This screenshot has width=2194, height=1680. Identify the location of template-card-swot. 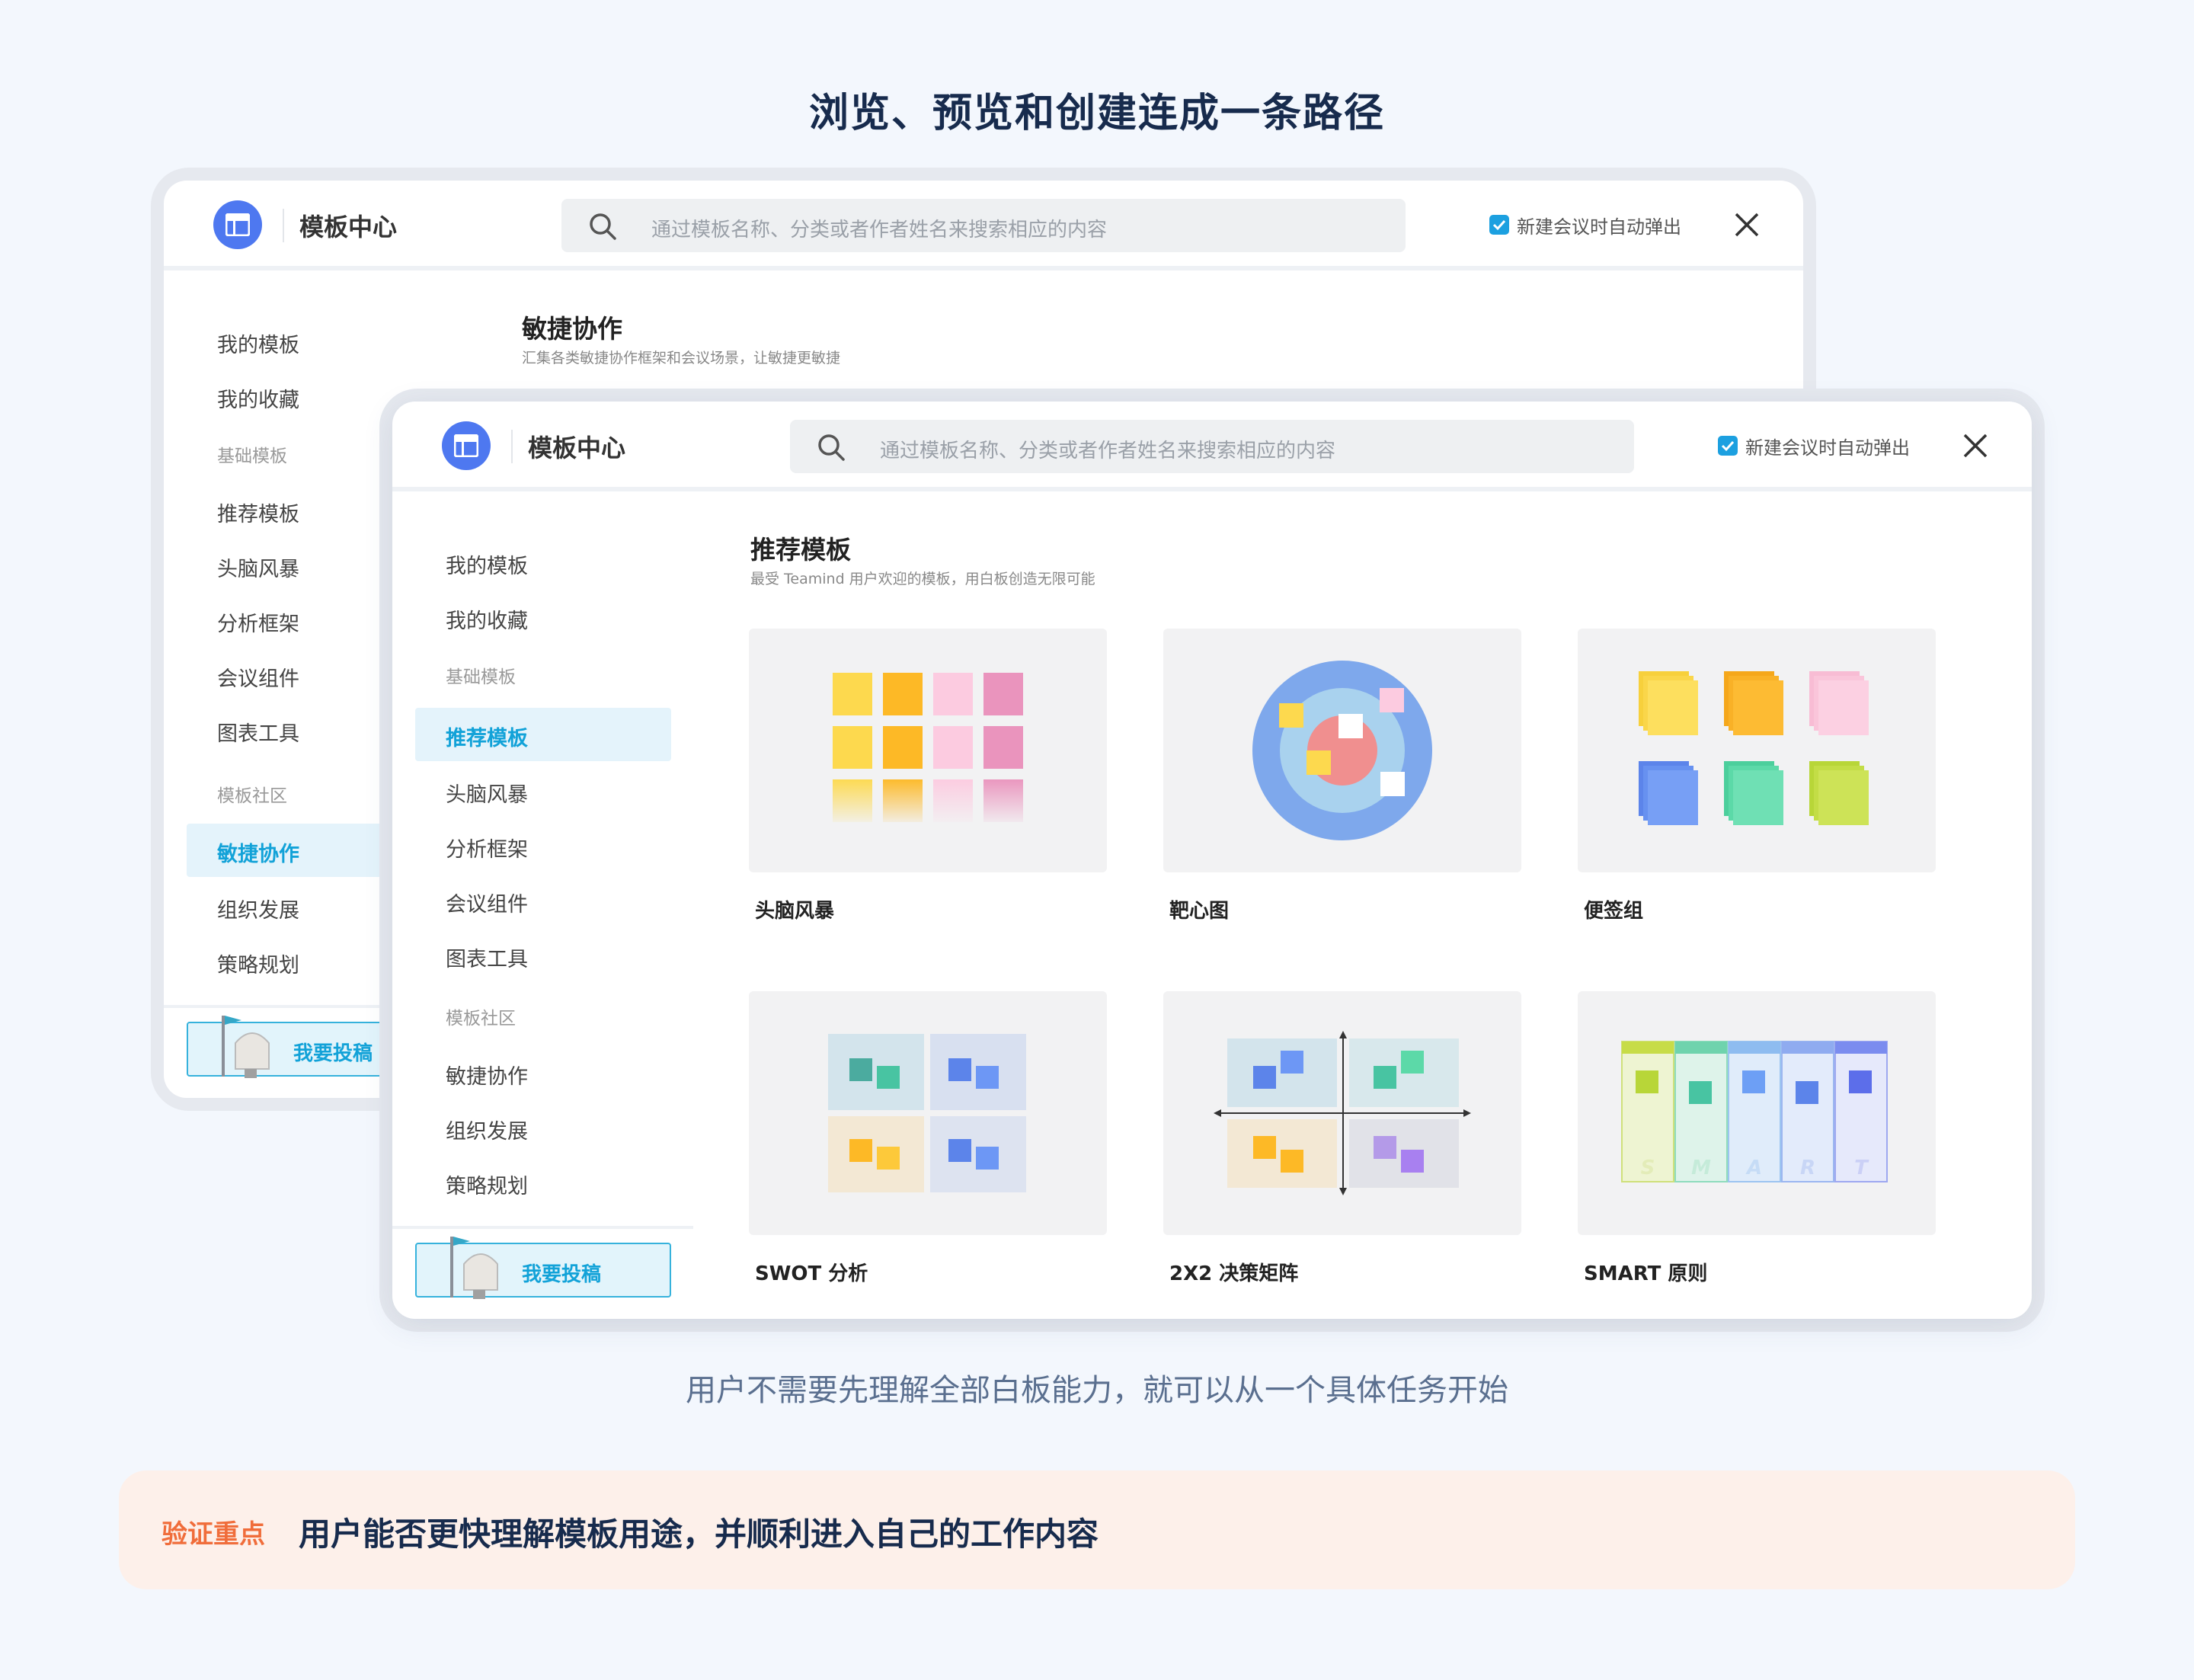
(928, 1113).